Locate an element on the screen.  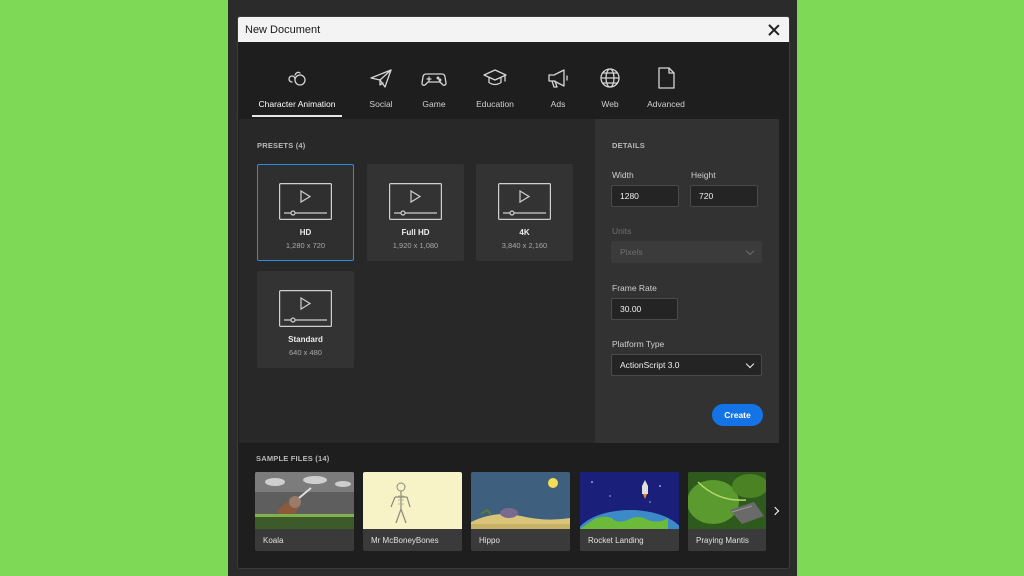
preset-name: Full HD is located at coordinates (415, 232).